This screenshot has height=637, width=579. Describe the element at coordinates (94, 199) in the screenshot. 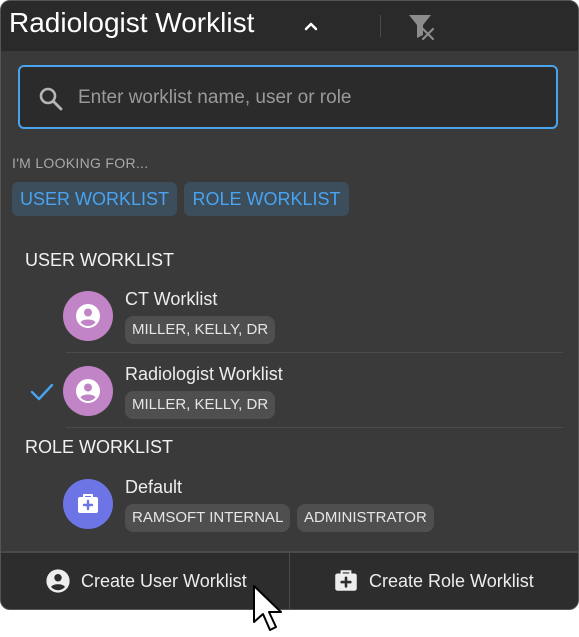

I see `filter-user-worklist-button: USER WORKLIST` at that location.